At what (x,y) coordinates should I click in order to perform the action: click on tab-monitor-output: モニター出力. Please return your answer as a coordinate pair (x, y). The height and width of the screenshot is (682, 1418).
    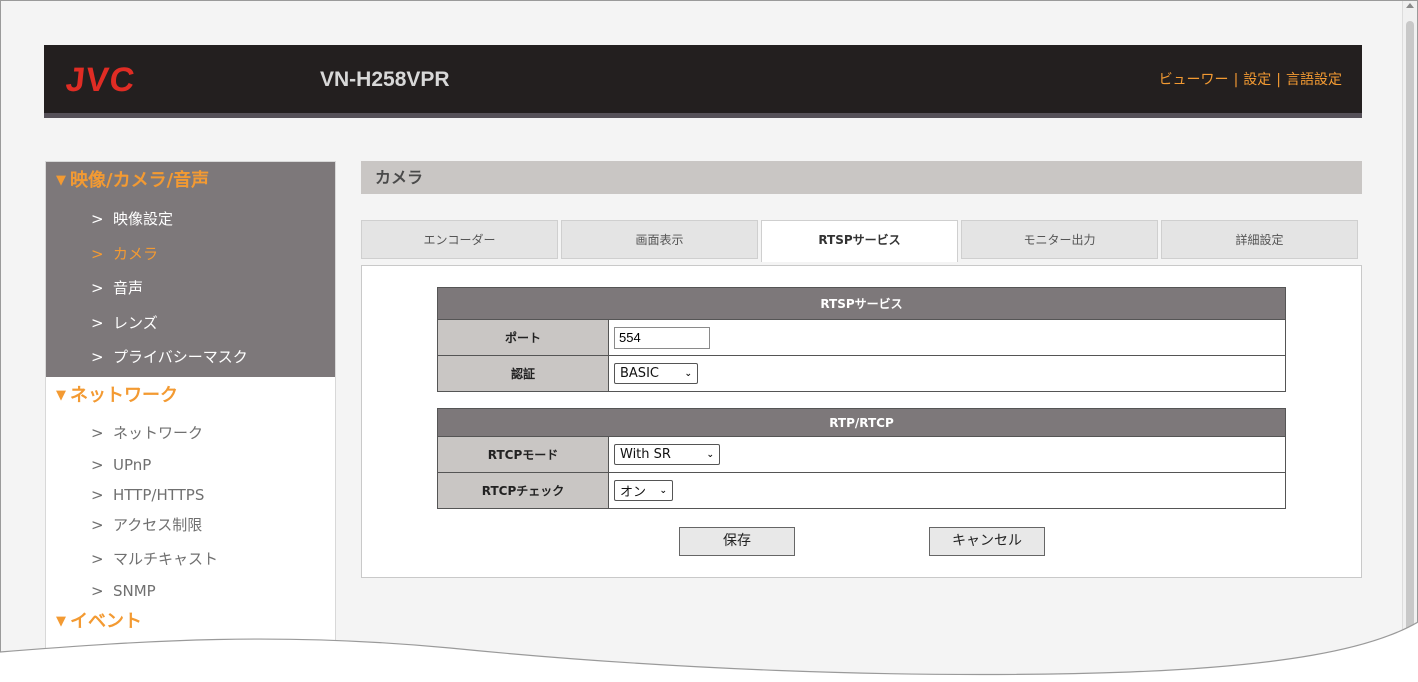
    Looking at the image, I should click on (1059, 239).